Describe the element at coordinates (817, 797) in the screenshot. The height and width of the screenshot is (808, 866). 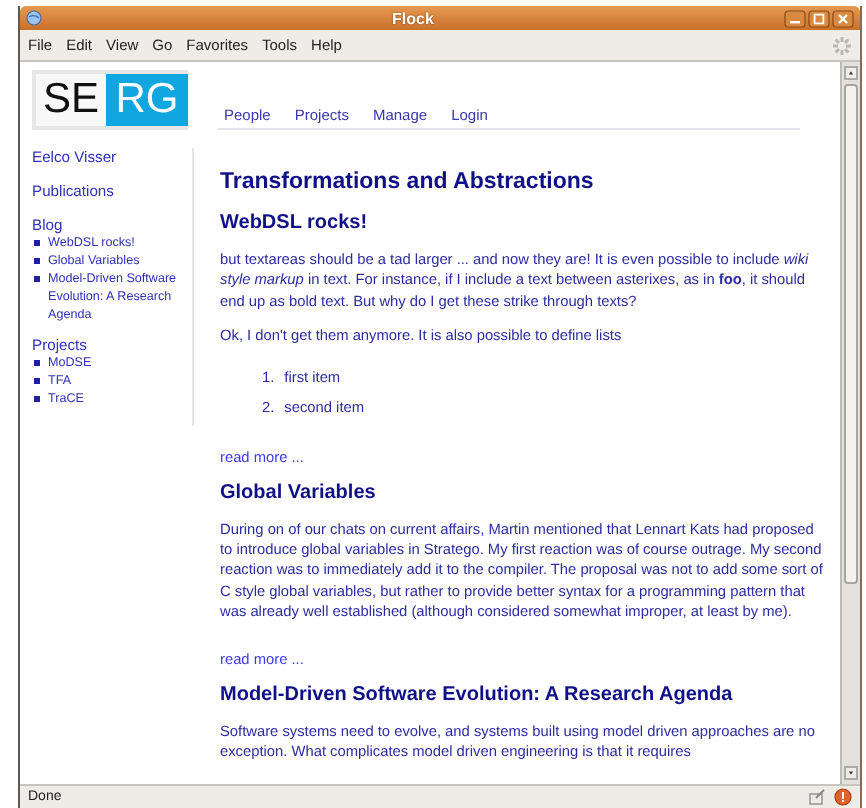
I see `pencil-icon` at that location.